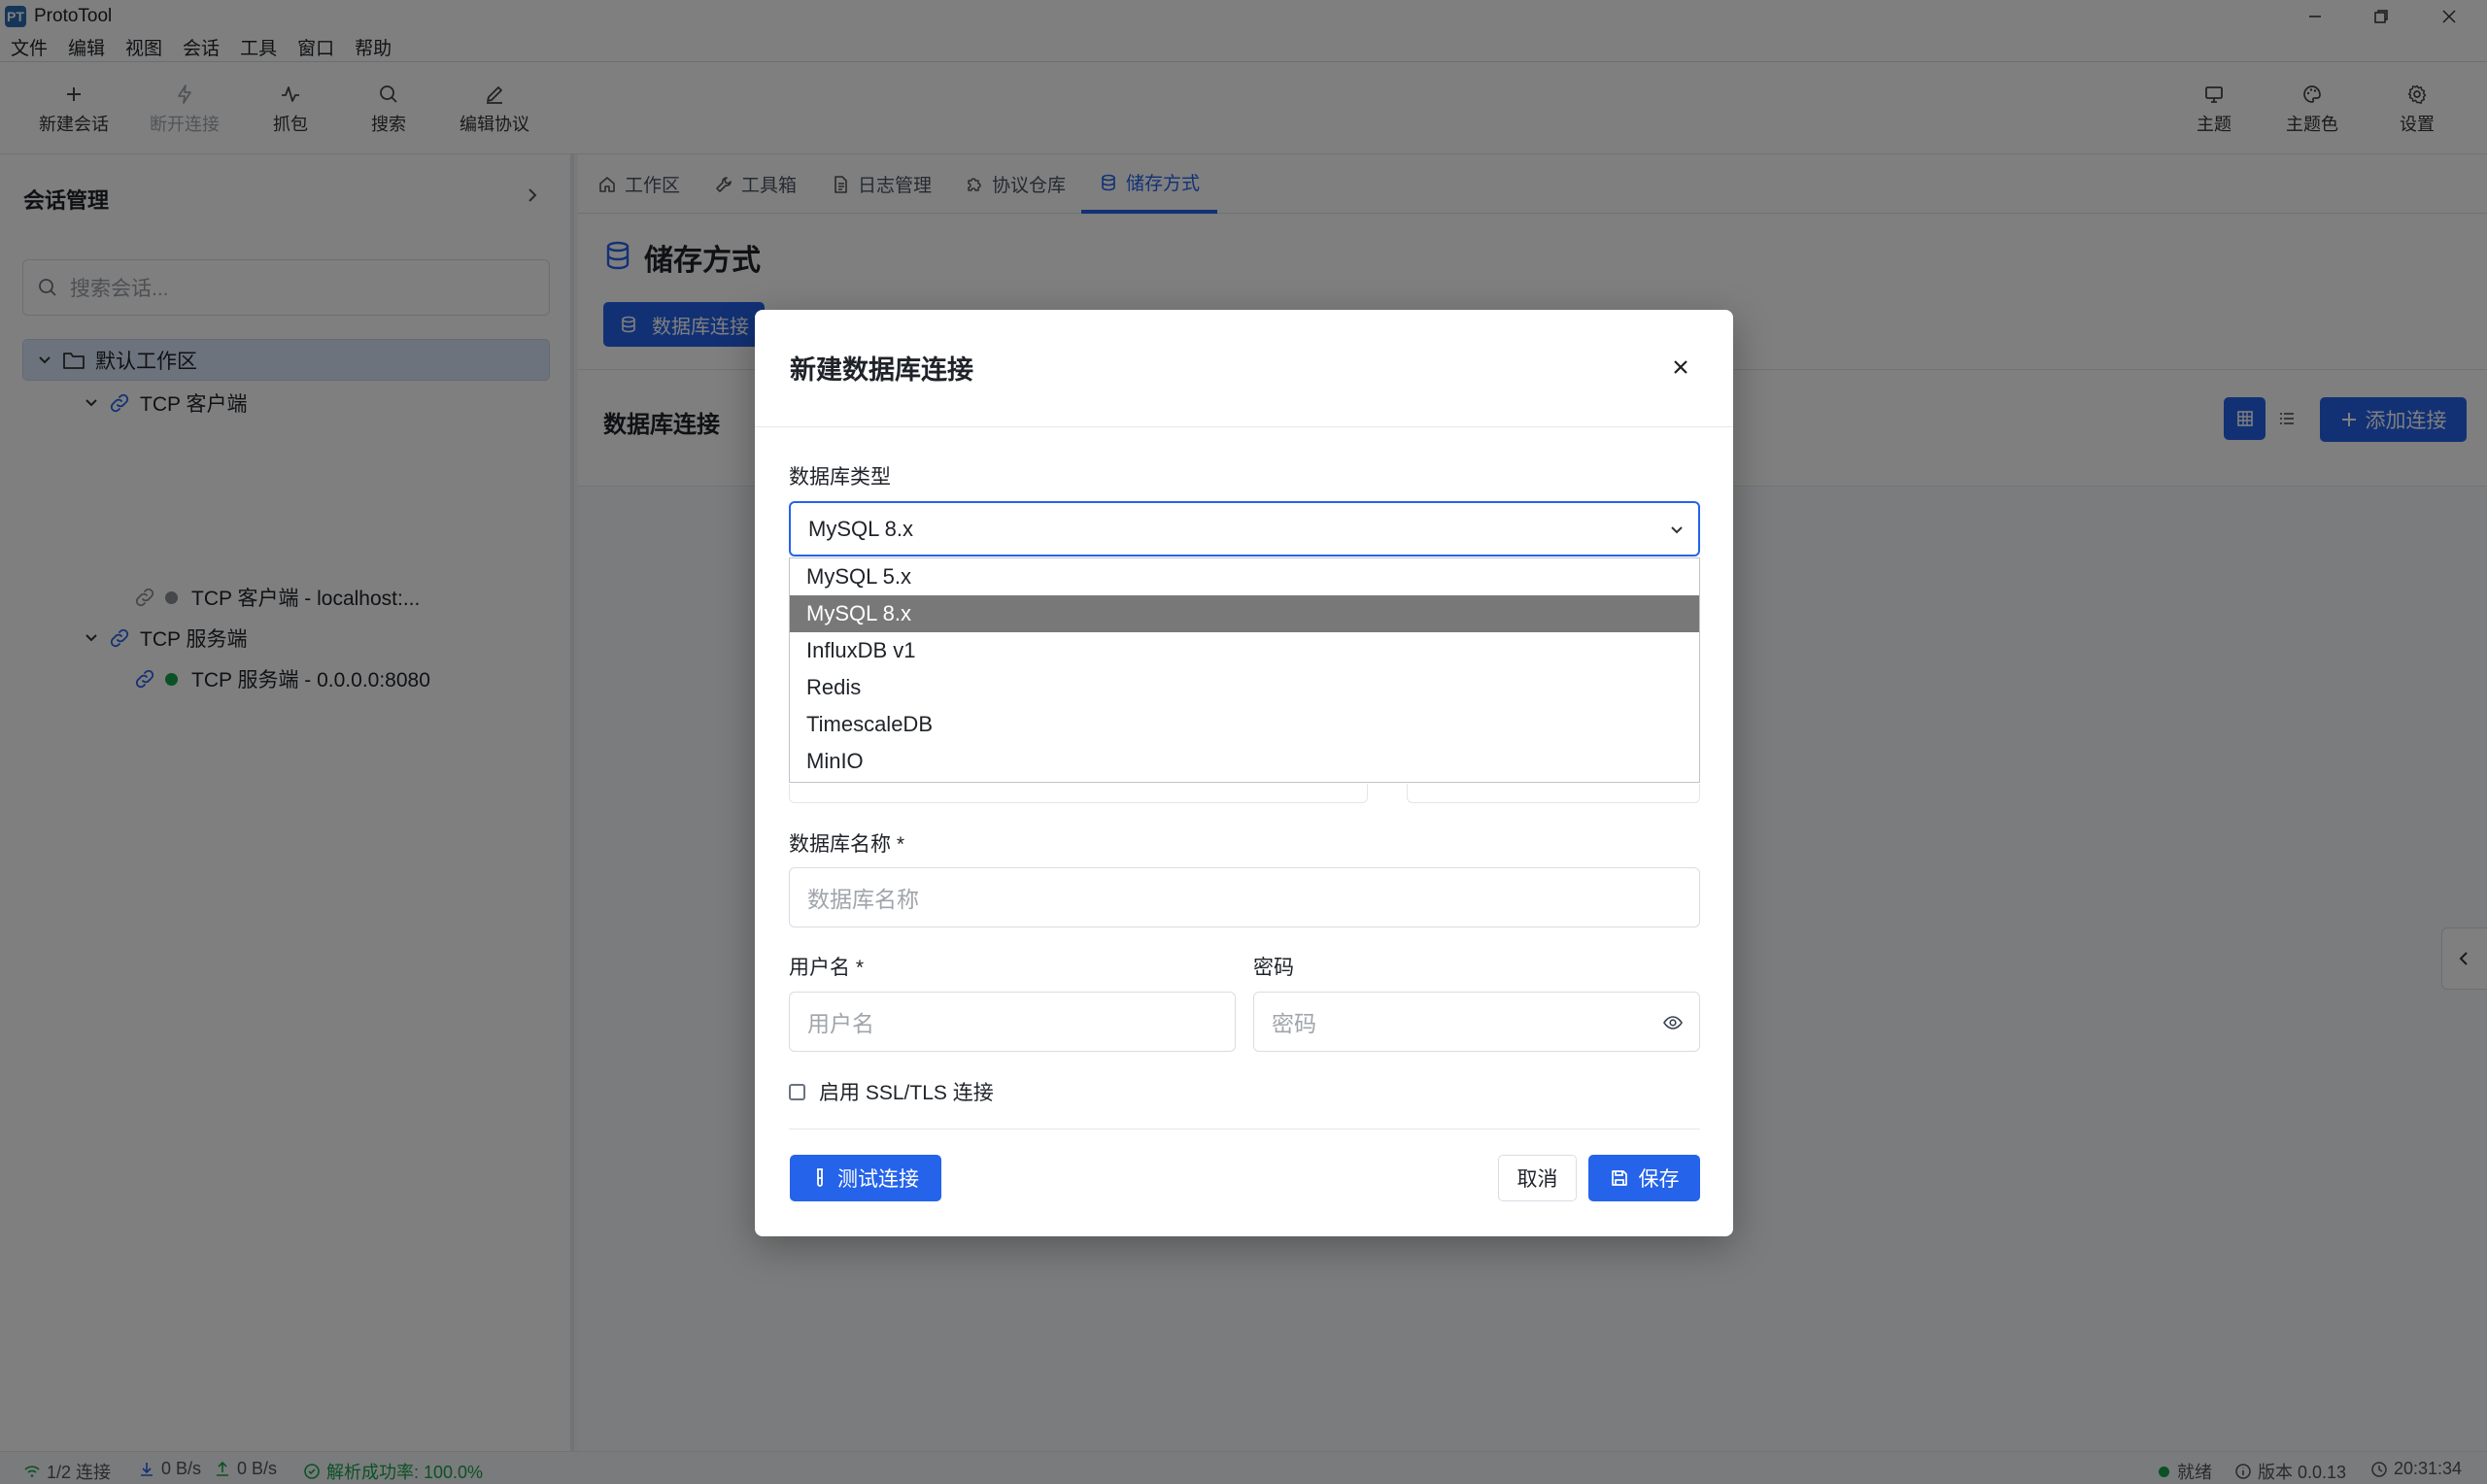 Image resolution: width=2487 pixels, height=1484 pixels. I want to click on ssl-checkbox, so click(797, 1091).